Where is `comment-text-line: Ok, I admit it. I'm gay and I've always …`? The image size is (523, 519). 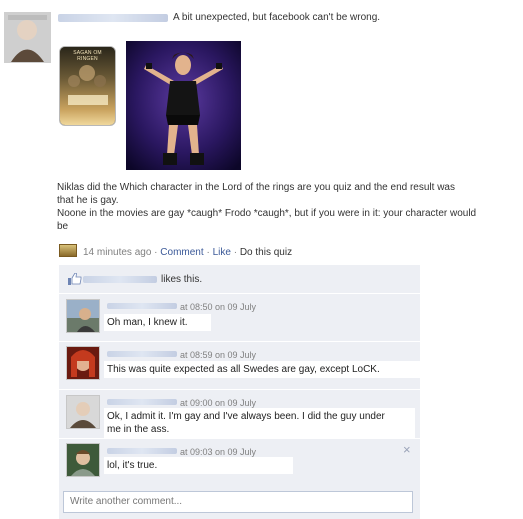 comment-text-line: Ok, I admit it. I'm gay and I've always … is located at coordinates (246, 416).